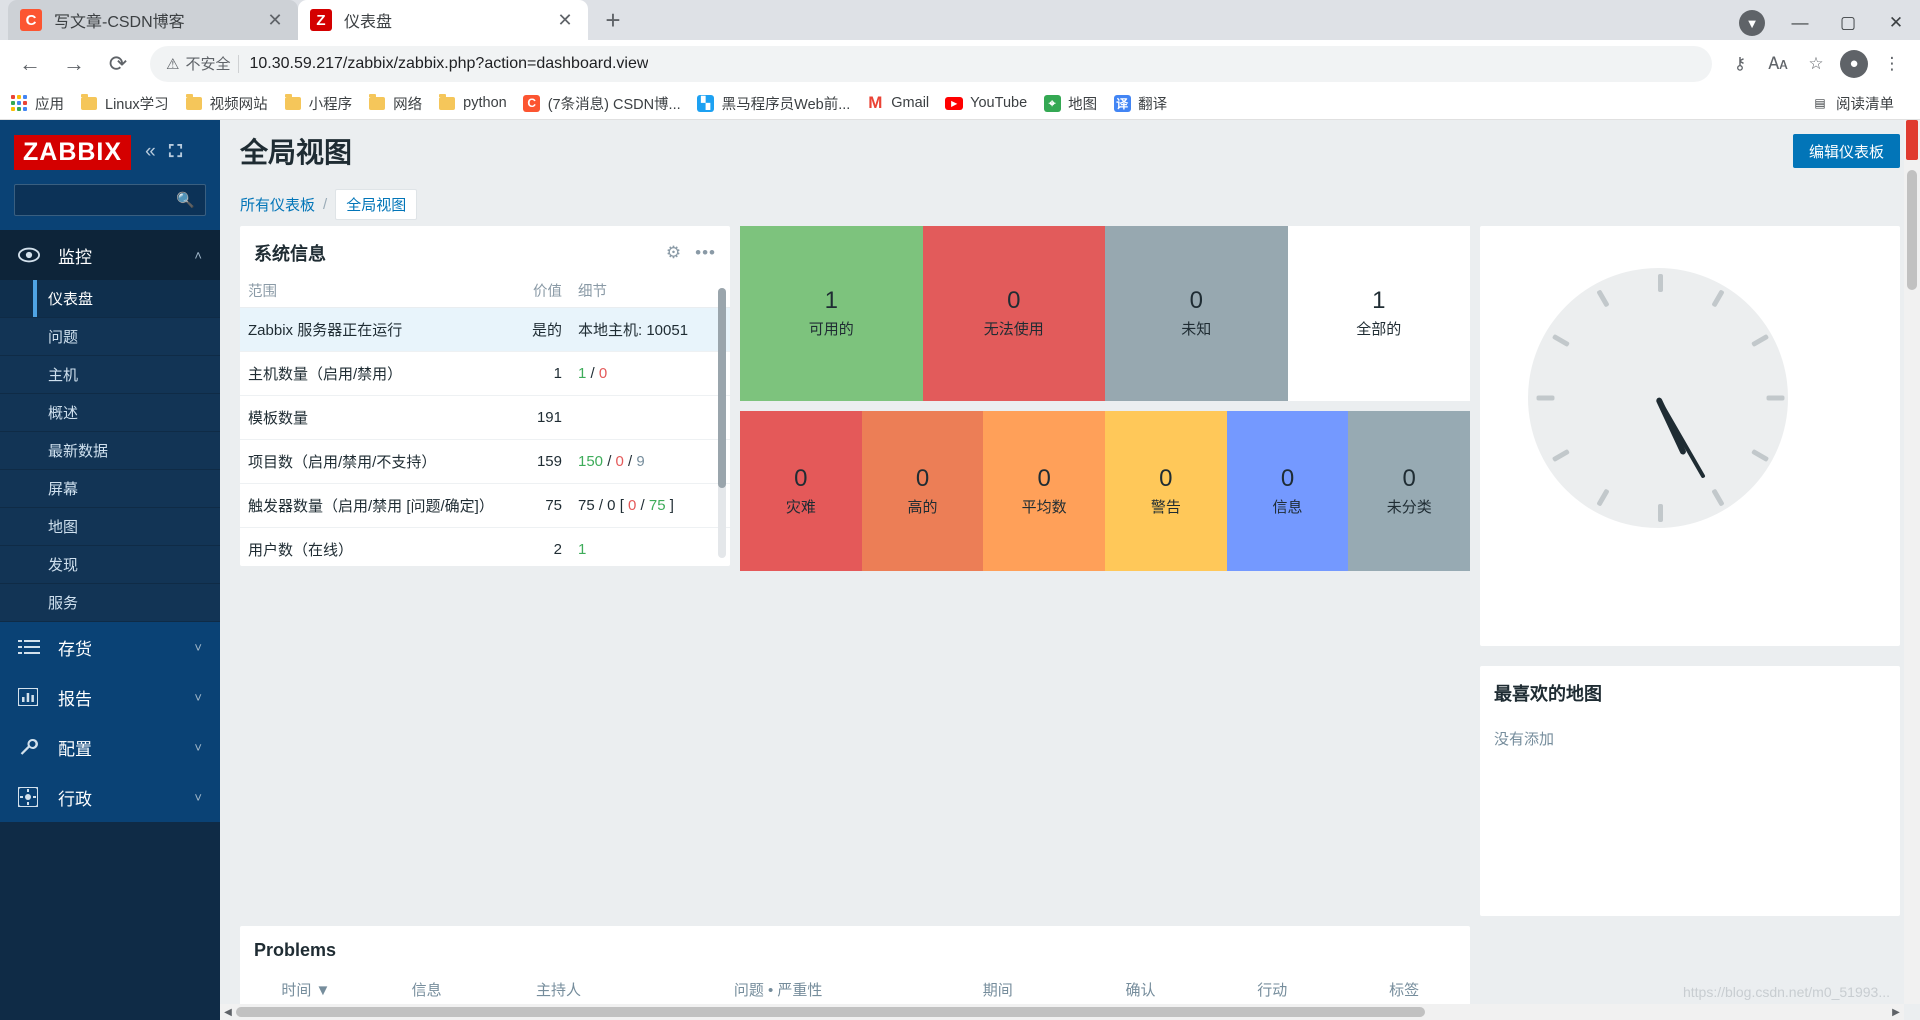 The image size is (1920, 1020). What do you see at coordinates (173, 64) in the screenshot?
I see `not-secure-warning-icon: ⚠` at bounding box center [173, 64].